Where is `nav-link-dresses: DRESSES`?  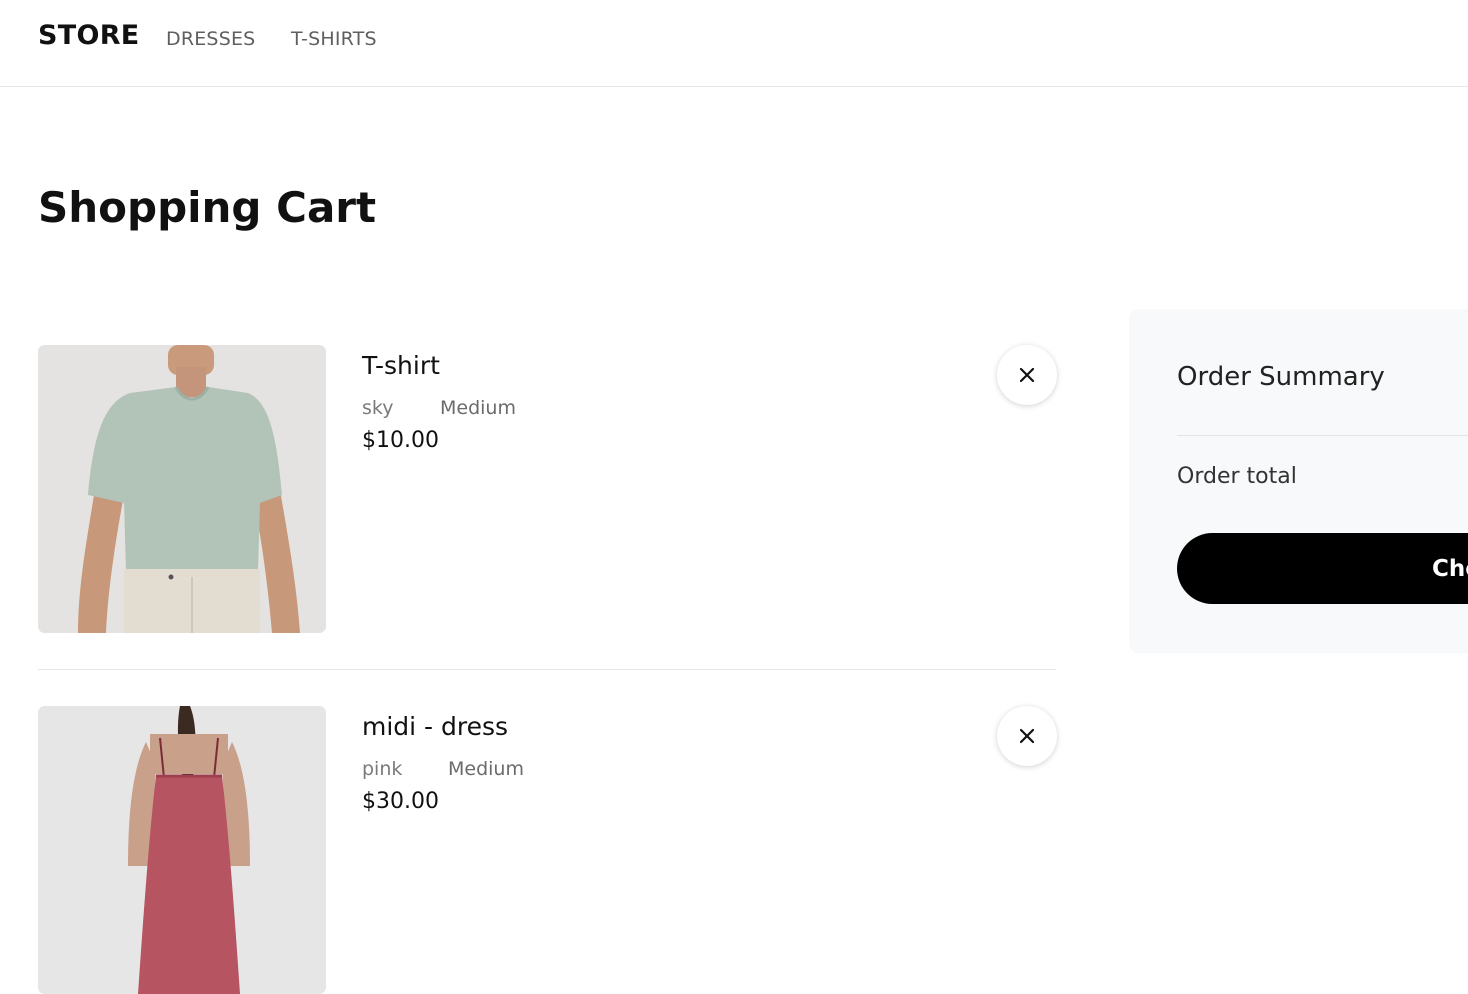
nav-link-dresses: DRESSES is located at coordinates (210, 39).